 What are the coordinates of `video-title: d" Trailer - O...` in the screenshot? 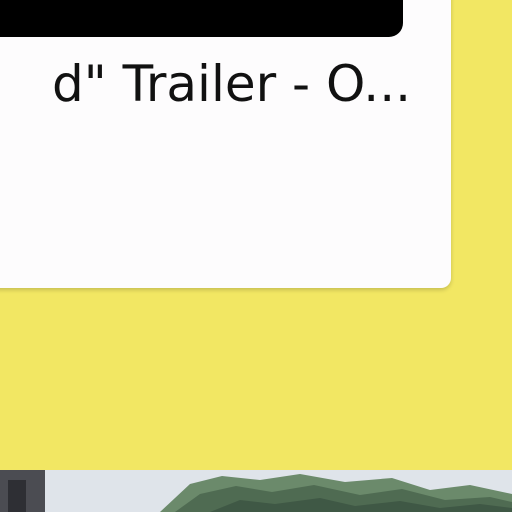 It's located at (205, 84).